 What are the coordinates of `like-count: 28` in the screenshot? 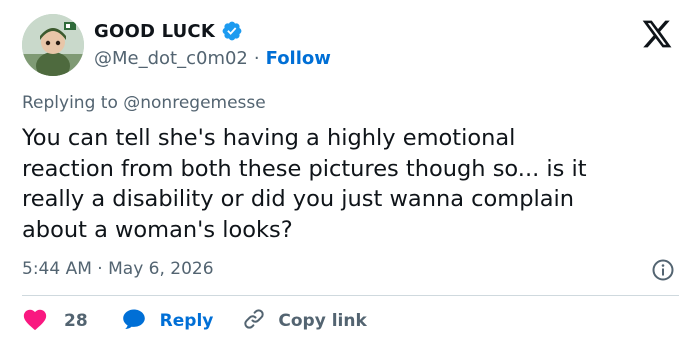 It's located at (76, 321).